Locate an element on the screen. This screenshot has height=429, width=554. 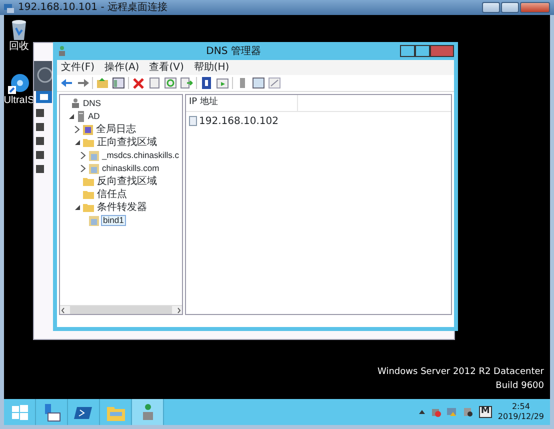
os-version-text: Windows Server 2012 R2 Datacenter is located at coordinates (461, 372).